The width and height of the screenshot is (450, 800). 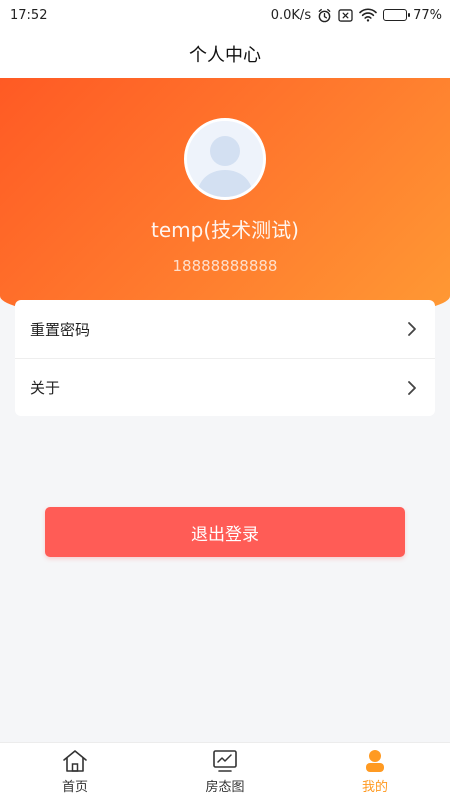 I want to click on user-icon, so click(x=375, y=760).